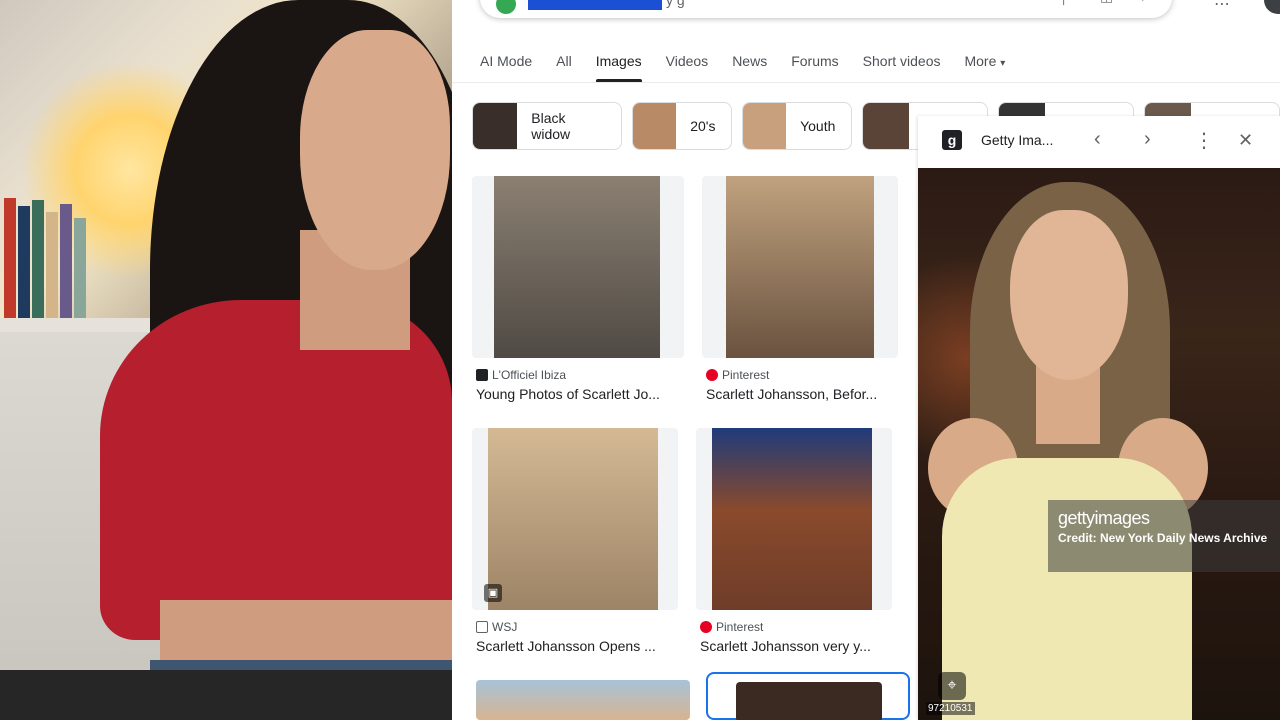 Image resolution: width=1280 pixels, height=720 pixels. Describe the element at coordinates (482, 627) in the screenshot. I see `wsj-icon` at that location.